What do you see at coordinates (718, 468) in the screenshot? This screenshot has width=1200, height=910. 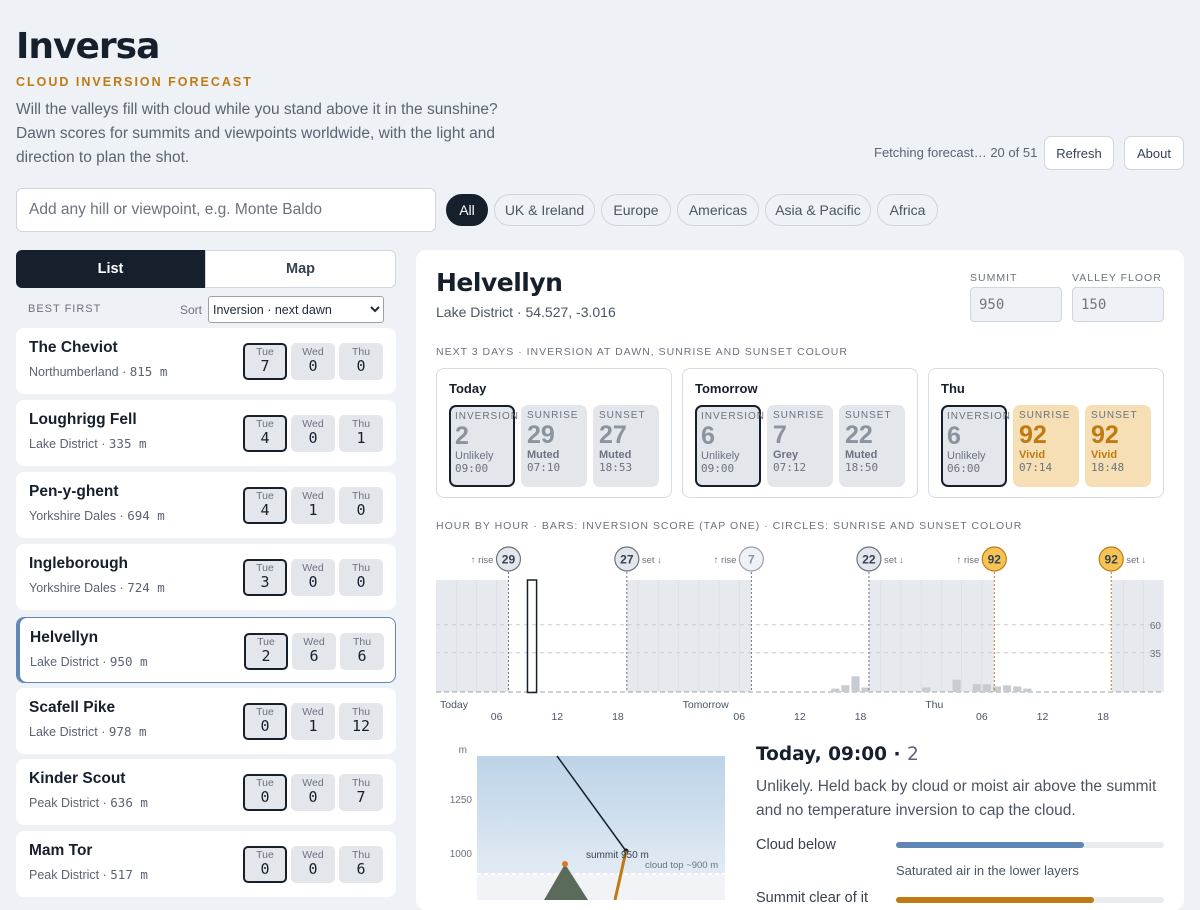 I see `tile-time: 09:00` at bounding box center [718, 468].